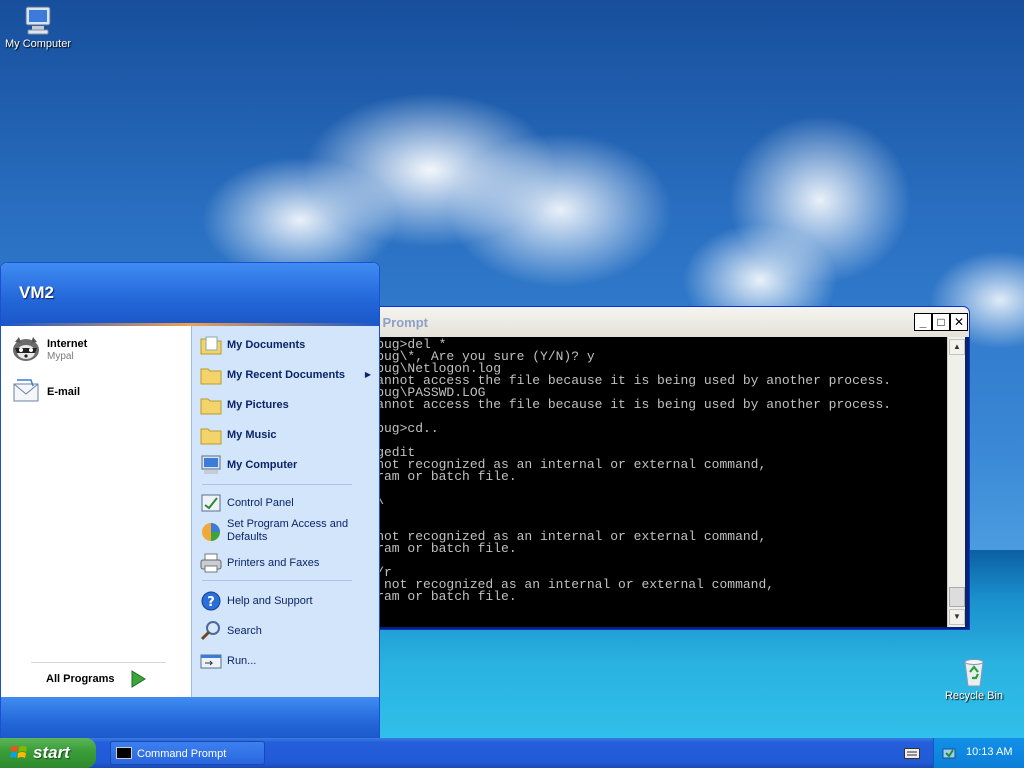 This screenshot has height=768, width=1024. What do you see at coordinates (211, 345) in the screenshot?
I see `documents-folder-icon` at bounding box center [211, 345].